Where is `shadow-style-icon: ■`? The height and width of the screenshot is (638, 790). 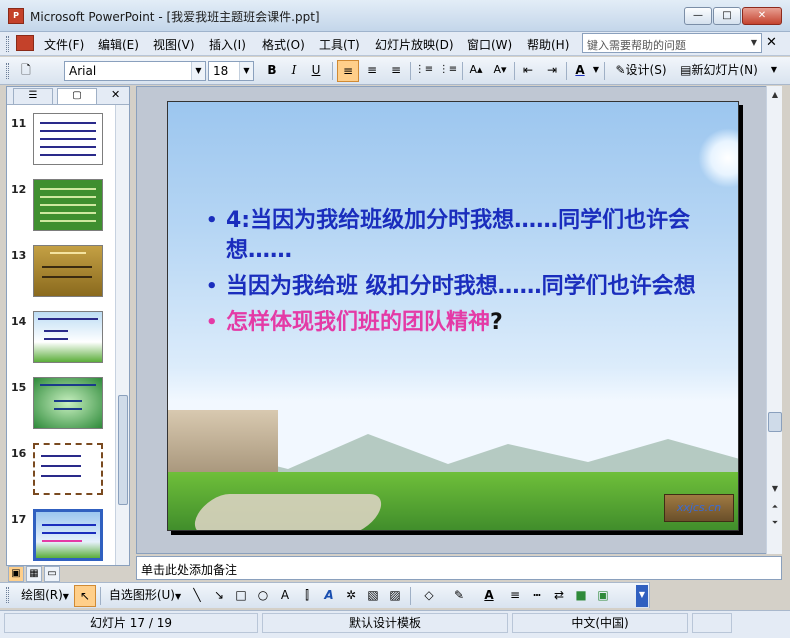 shadow-style-icon: ■ is located at coordinates (581, 596).